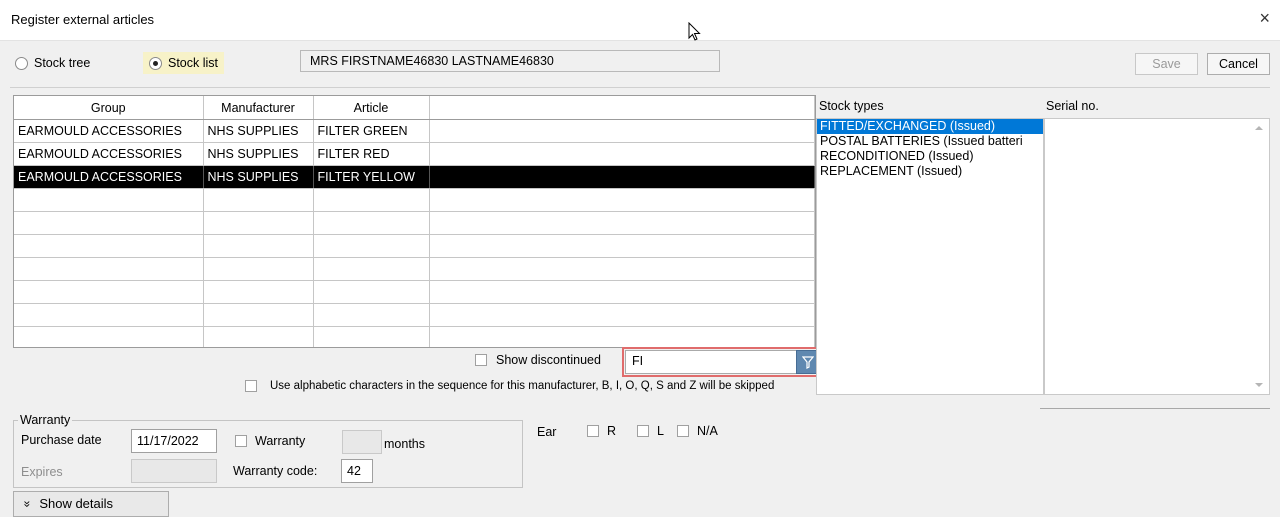 Image resolution: width=1280 pixels, height=517 pixels. Describe the element at coordinates (1072, 106) in the screenshot. I see `serial-no-label: Serial no.` at that location.